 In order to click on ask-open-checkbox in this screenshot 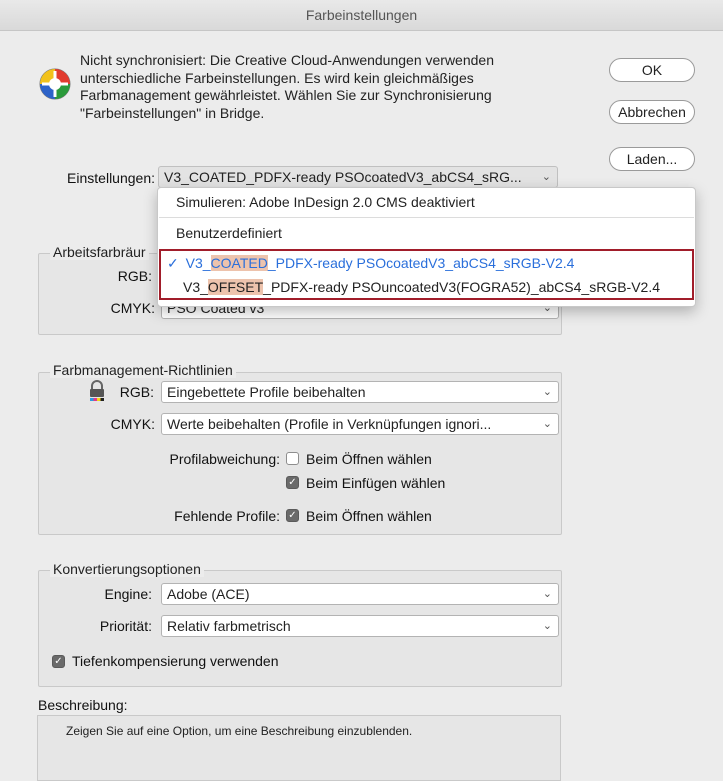, I will do `click(292, 458)`.